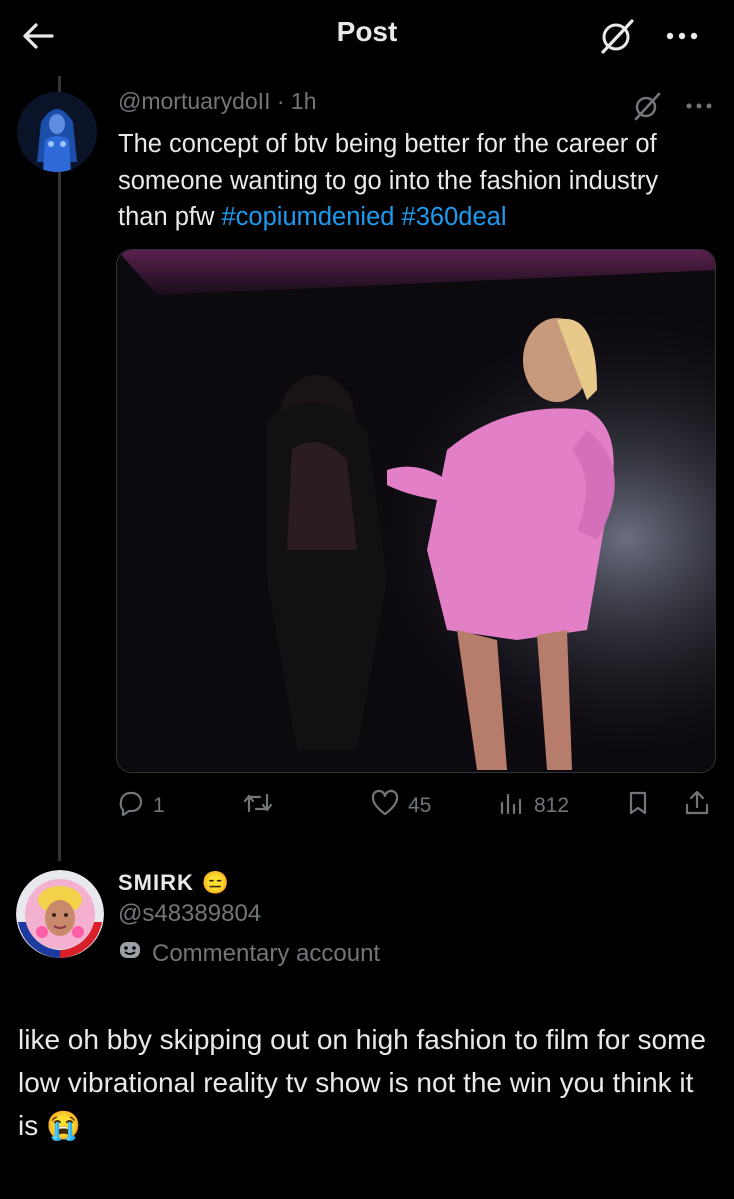 The width and height of the screenshot is (734, 1199). I want to click on heart-icon, so click(385, 806).